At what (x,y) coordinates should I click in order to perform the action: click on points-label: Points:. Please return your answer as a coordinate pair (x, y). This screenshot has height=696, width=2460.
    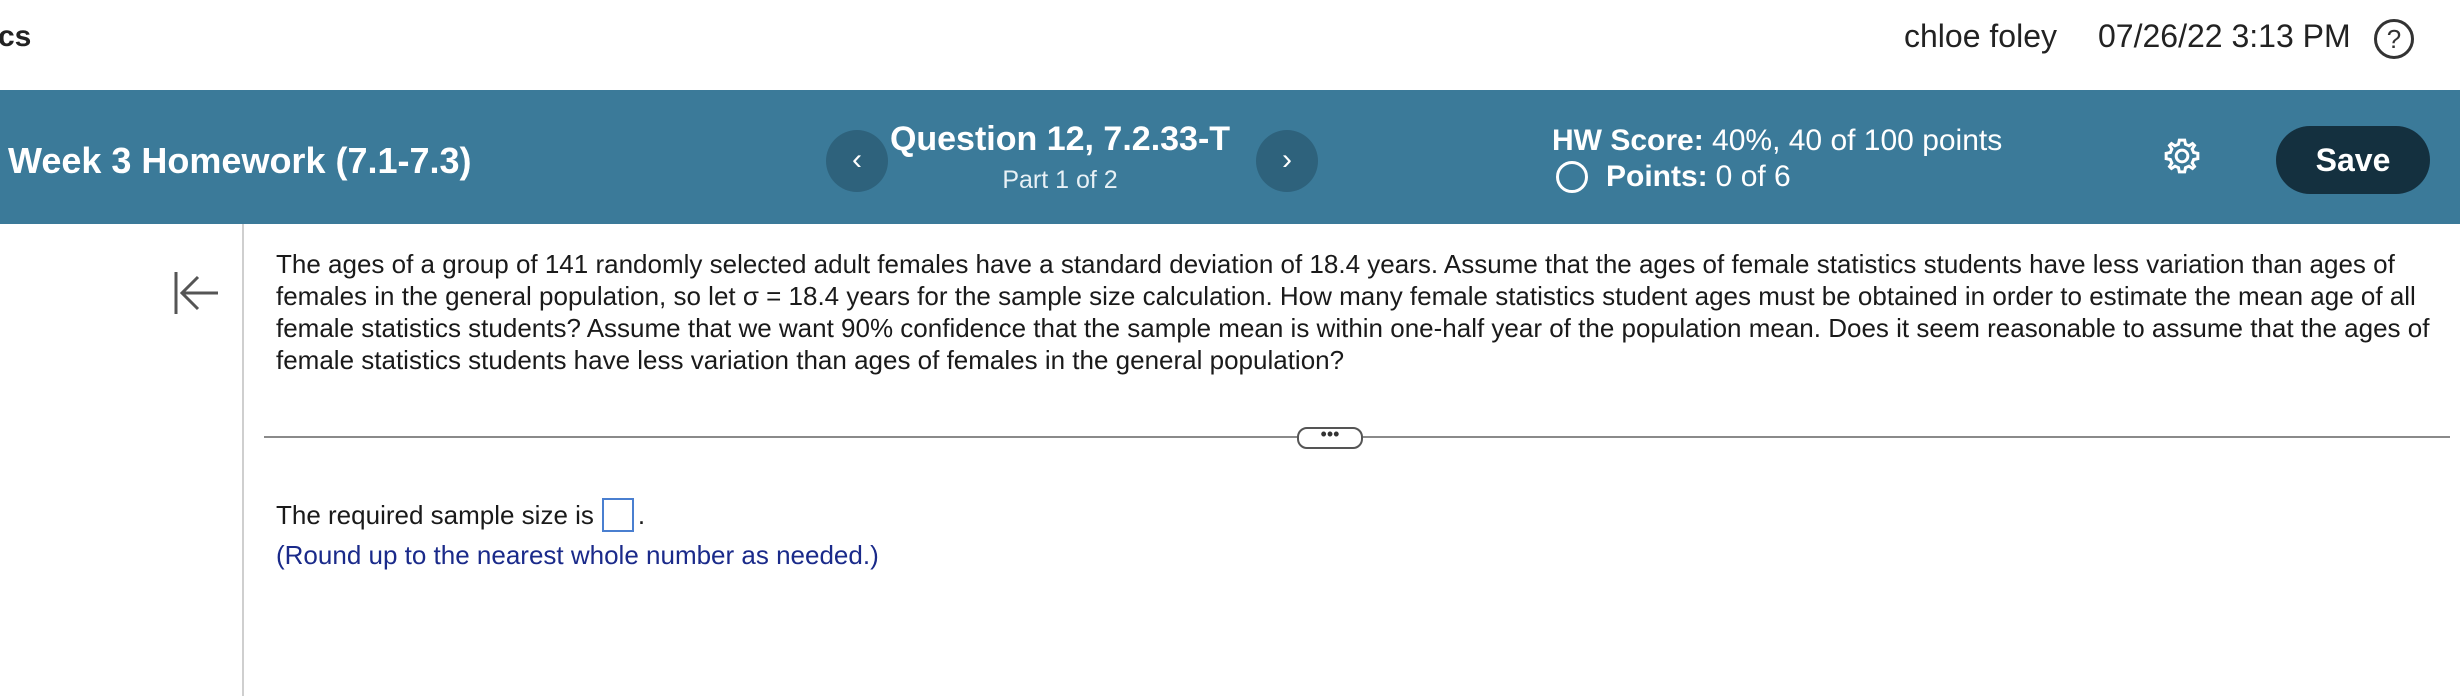
    Looking at the image, I should click on (1657, 176).